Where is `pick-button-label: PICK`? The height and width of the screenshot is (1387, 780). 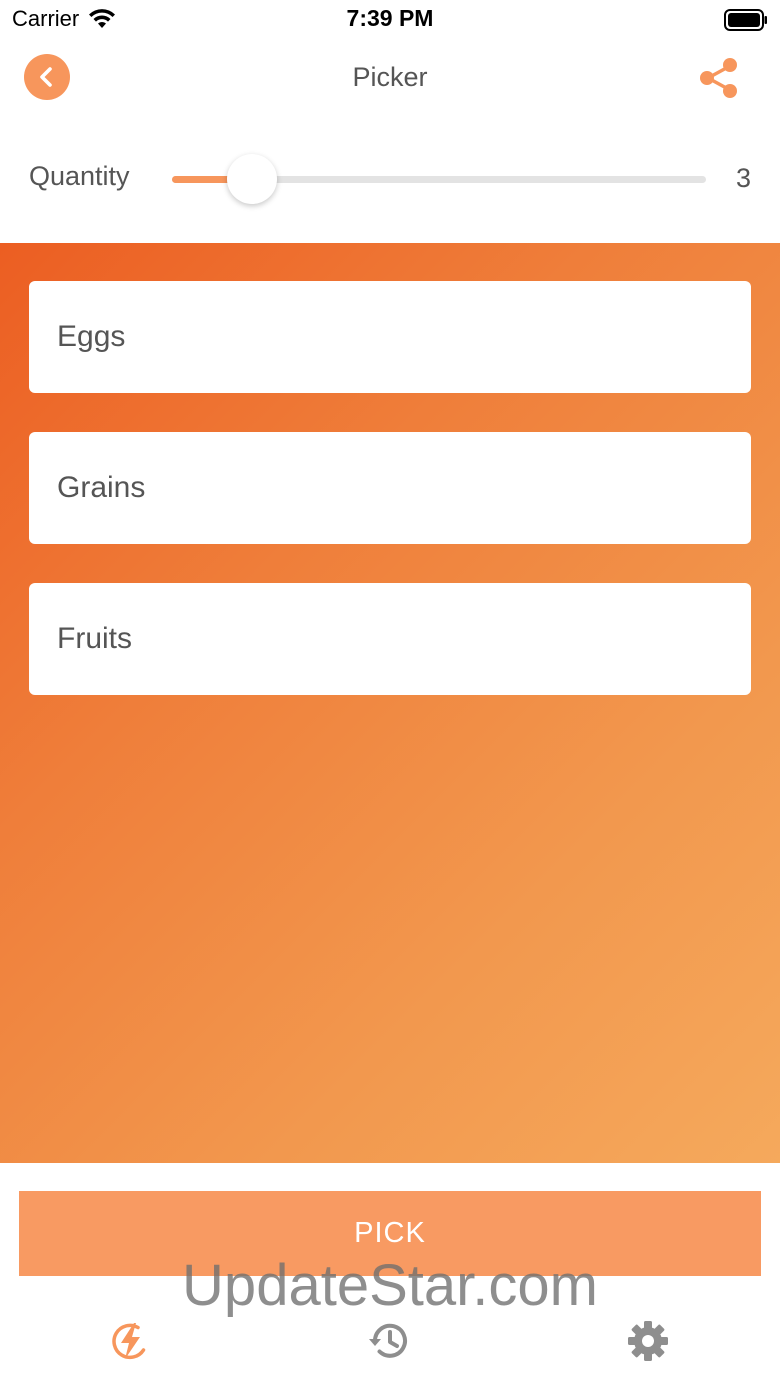 pick-button-label: PICK is located at coordinates (390, 1233).